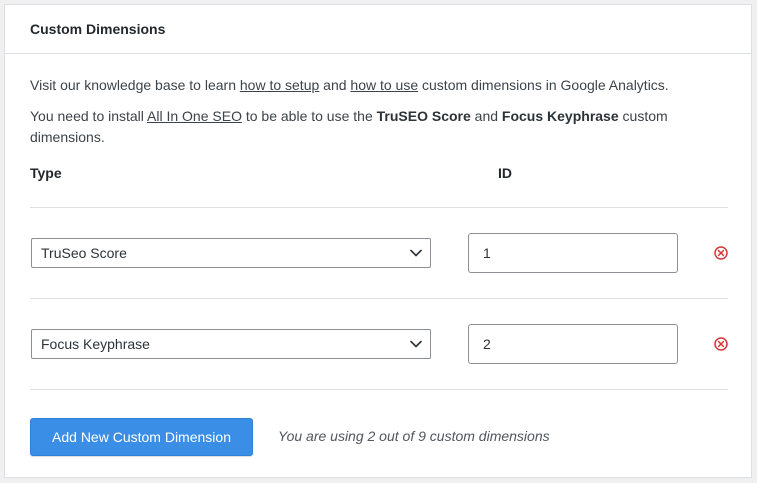  Describe the element at coordinates (573, 253) in the screenshot. I see `dimension-id-input: 1` at that location.